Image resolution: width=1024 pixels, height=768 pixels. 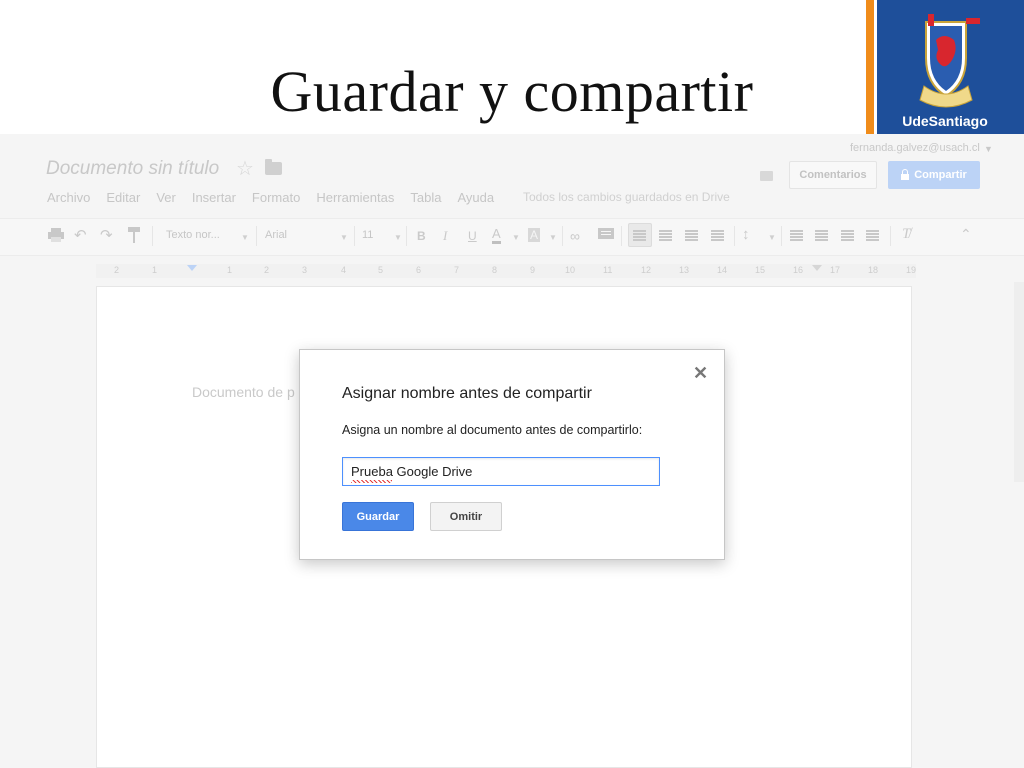 What do you see at coordinates (355, 198) in the screenshot?
I see `menu-item-tools: Herramientas` at bounding box center [355, 198].